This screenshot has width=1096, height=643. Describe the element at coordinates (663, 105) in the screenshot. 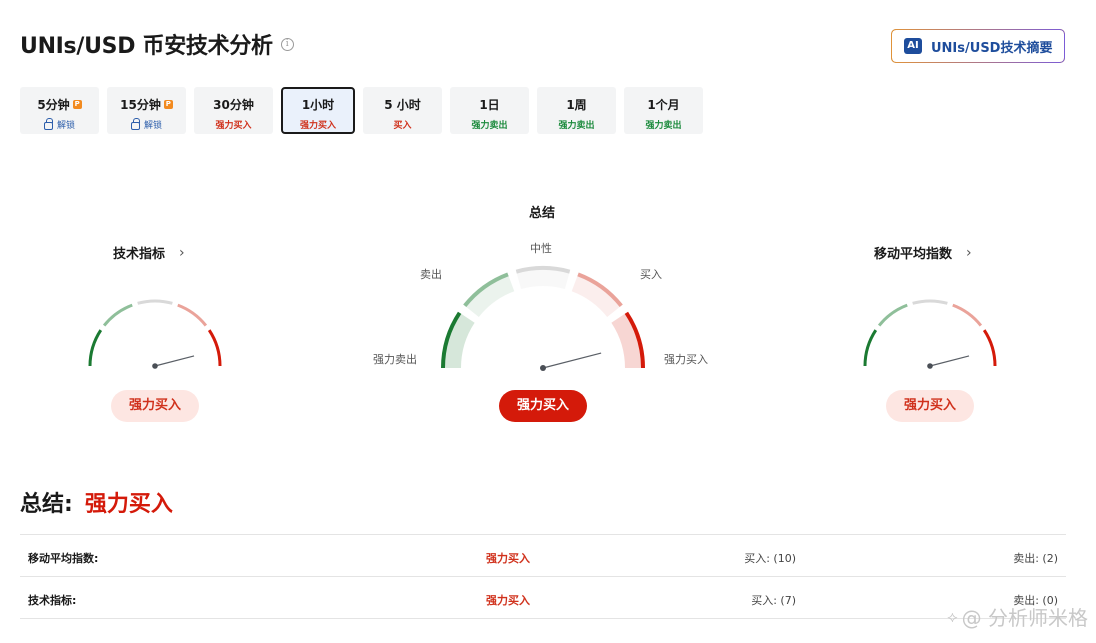

I see `tab-label: 1个月` at that location.